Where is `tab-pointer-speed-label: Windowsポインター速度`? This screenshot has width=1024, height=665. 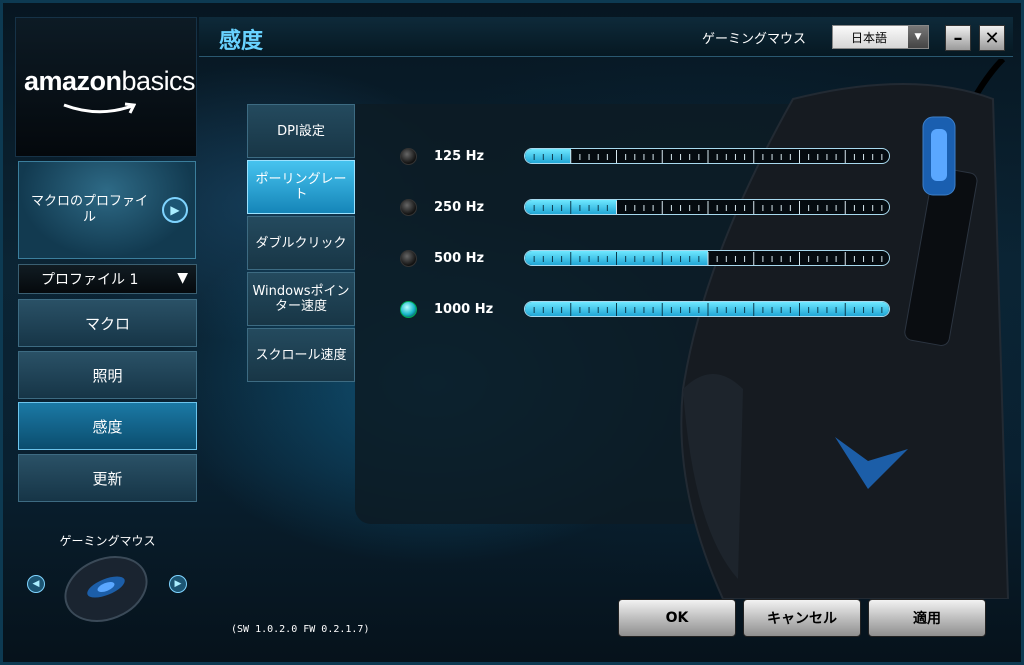
tab-pointer-speed-label: Windowsポインター速度 is located at coordinates (301, 299).